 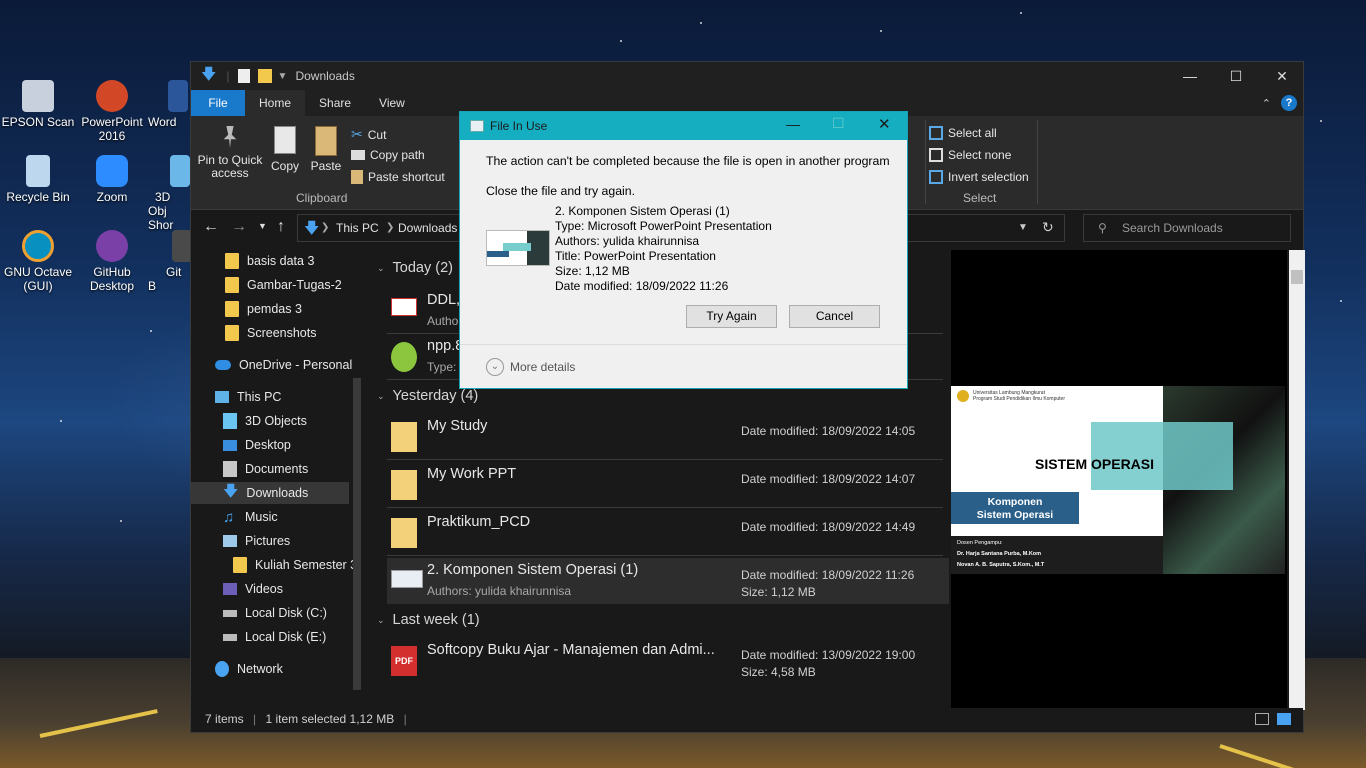 I want to click on onedrive-icon, so click(x=223, y=365).